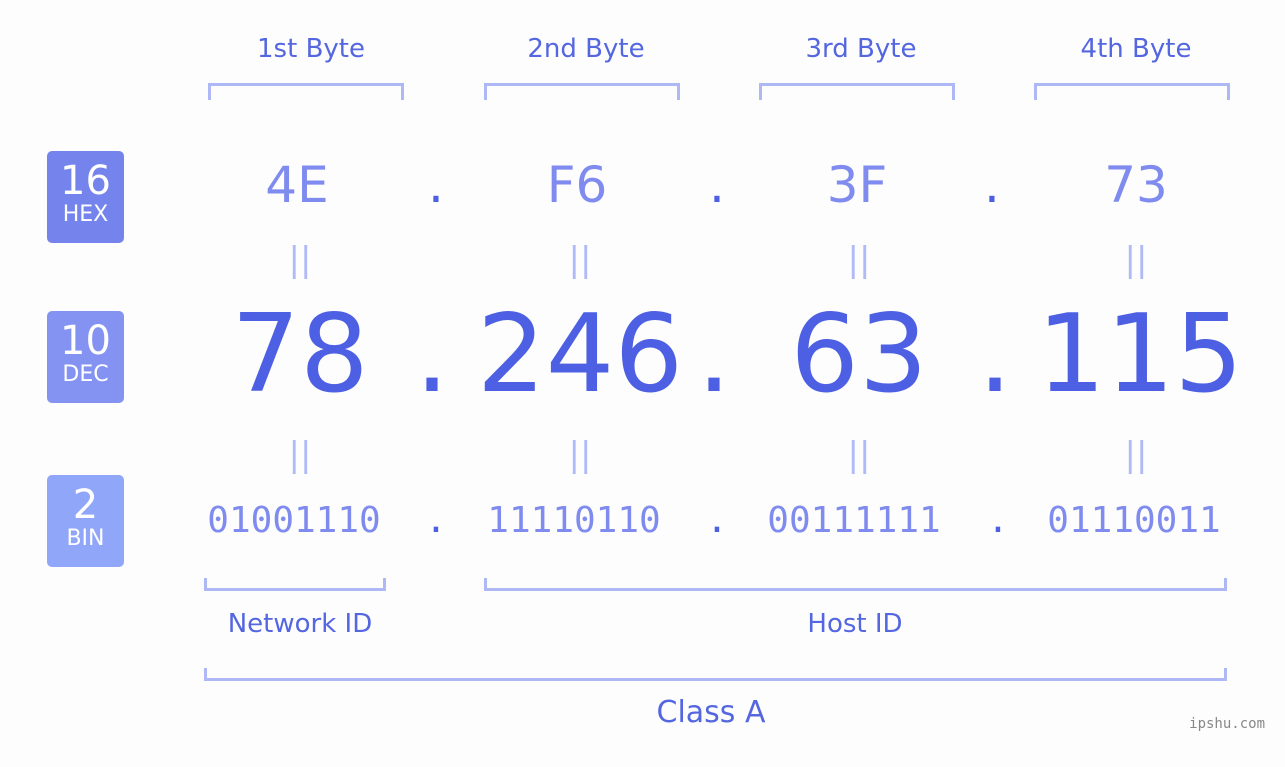  What do you see at coordinates (861, 49) in the screenshot?
I see `byte-header-3: 3rd Byte` at bounding box center [861, 49].